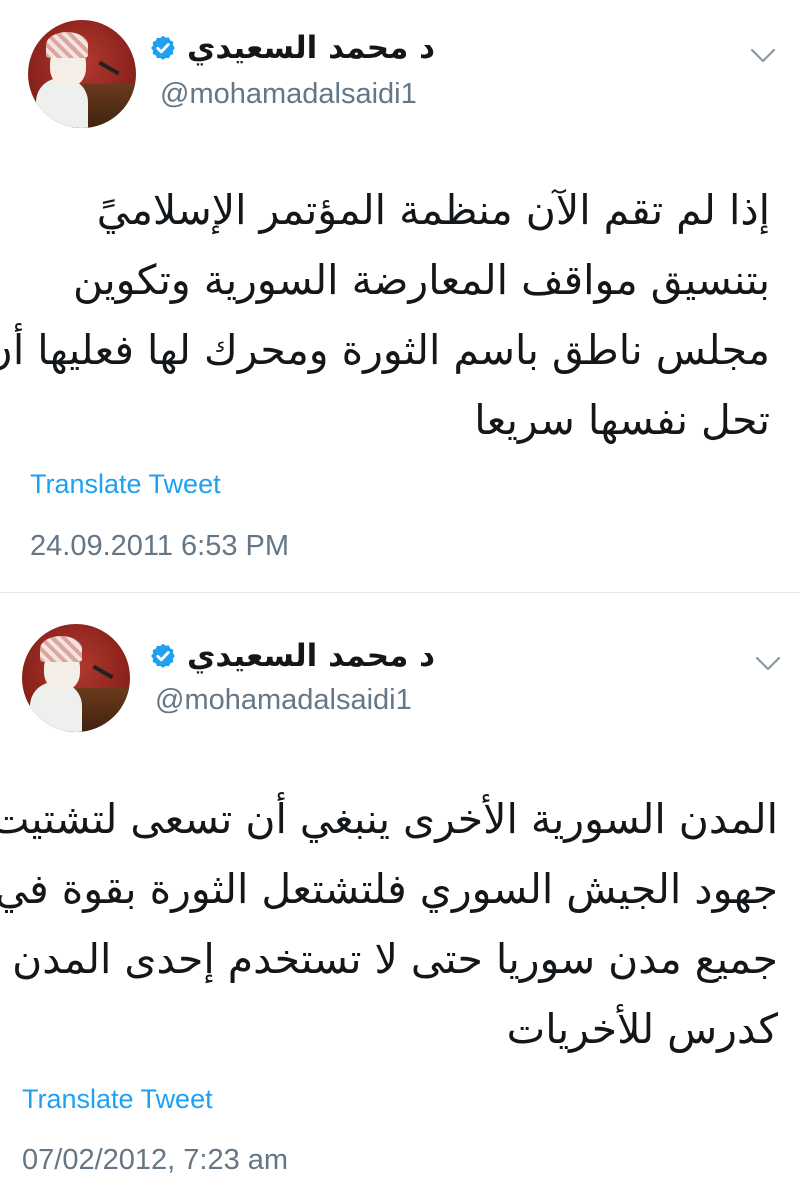 The height and width of the screenshot is (1200, 800). I want to click on tweet-body-line: تحل نفسها سريعا, so click(622, 420).